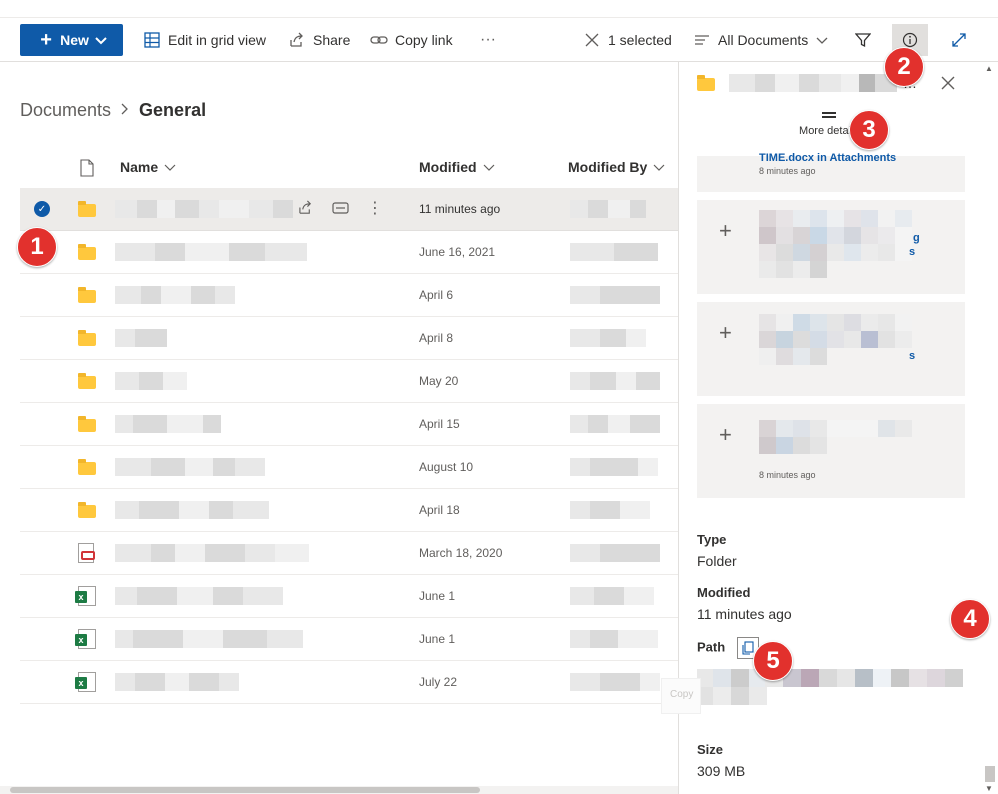 The height and width of the screenshot is (794, 998). I want to click on table-row: August 10, so click(349, 467).